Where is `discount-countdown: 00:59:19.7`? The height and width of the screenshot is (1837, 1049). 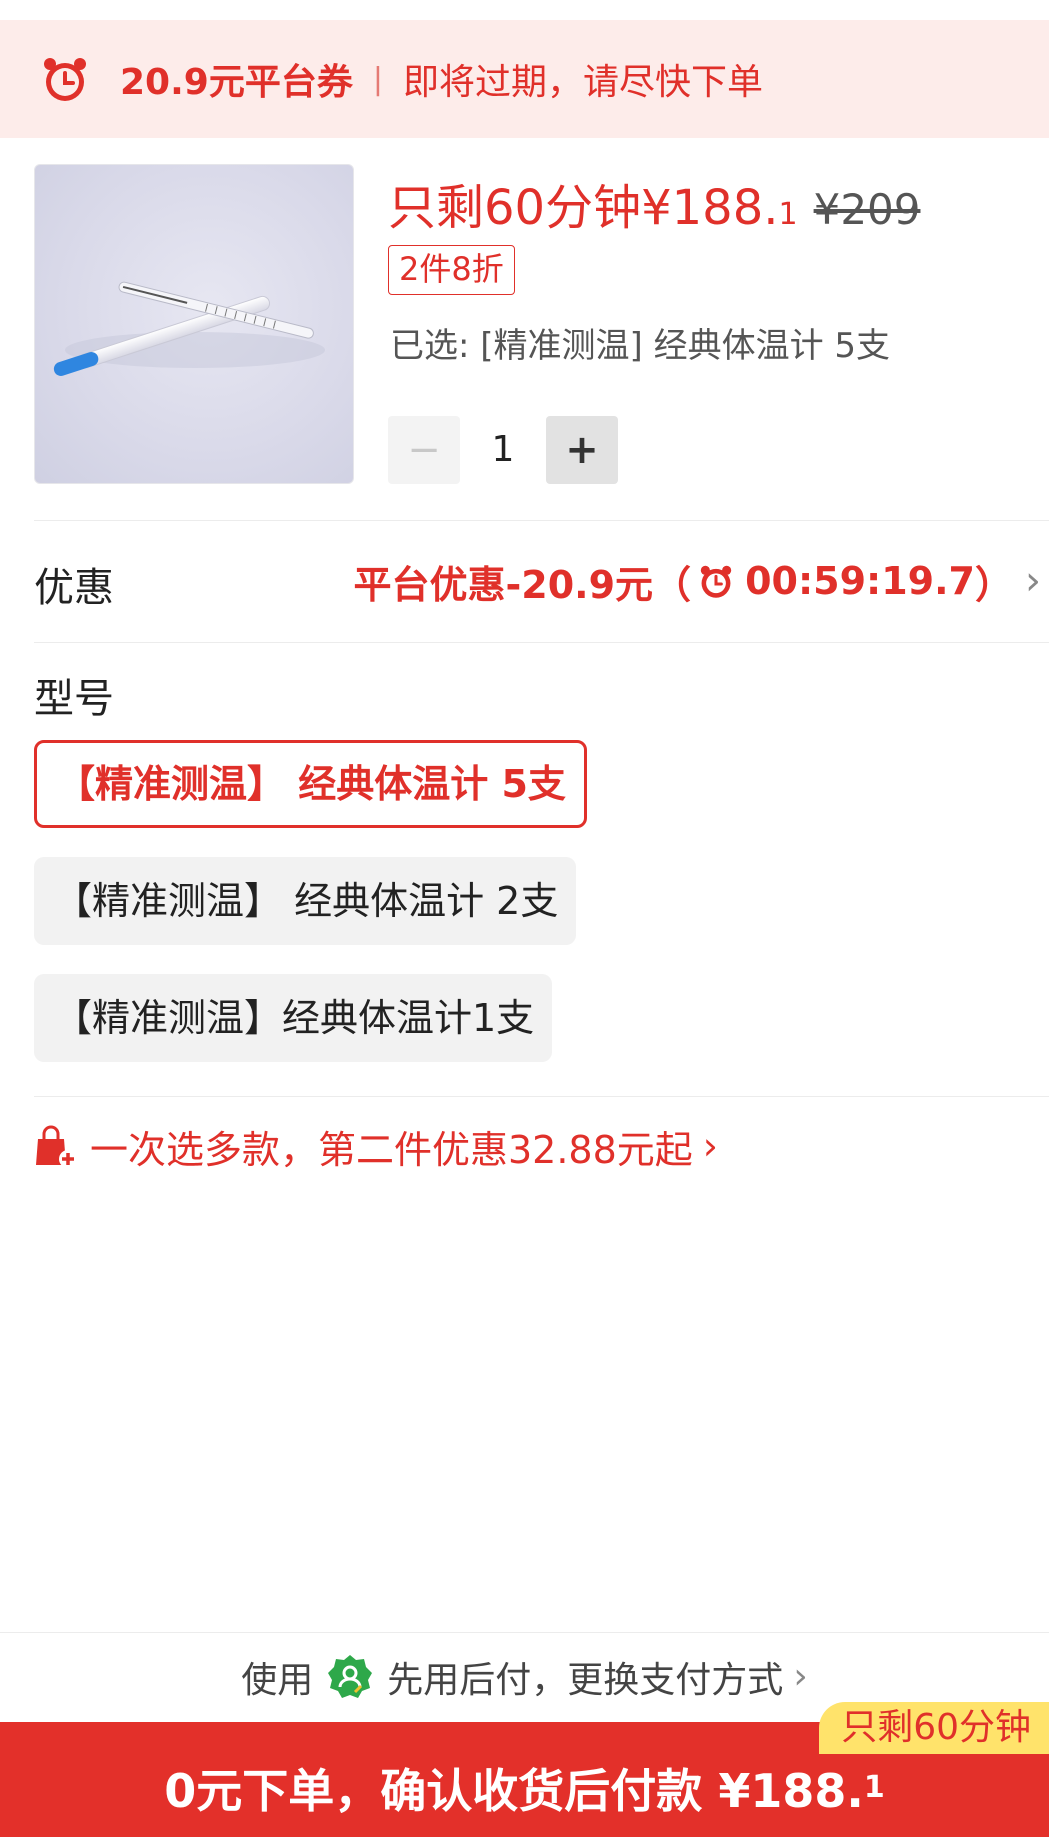 discount-countdown: 00:59:19.7 is located at coordinates (860, 581).